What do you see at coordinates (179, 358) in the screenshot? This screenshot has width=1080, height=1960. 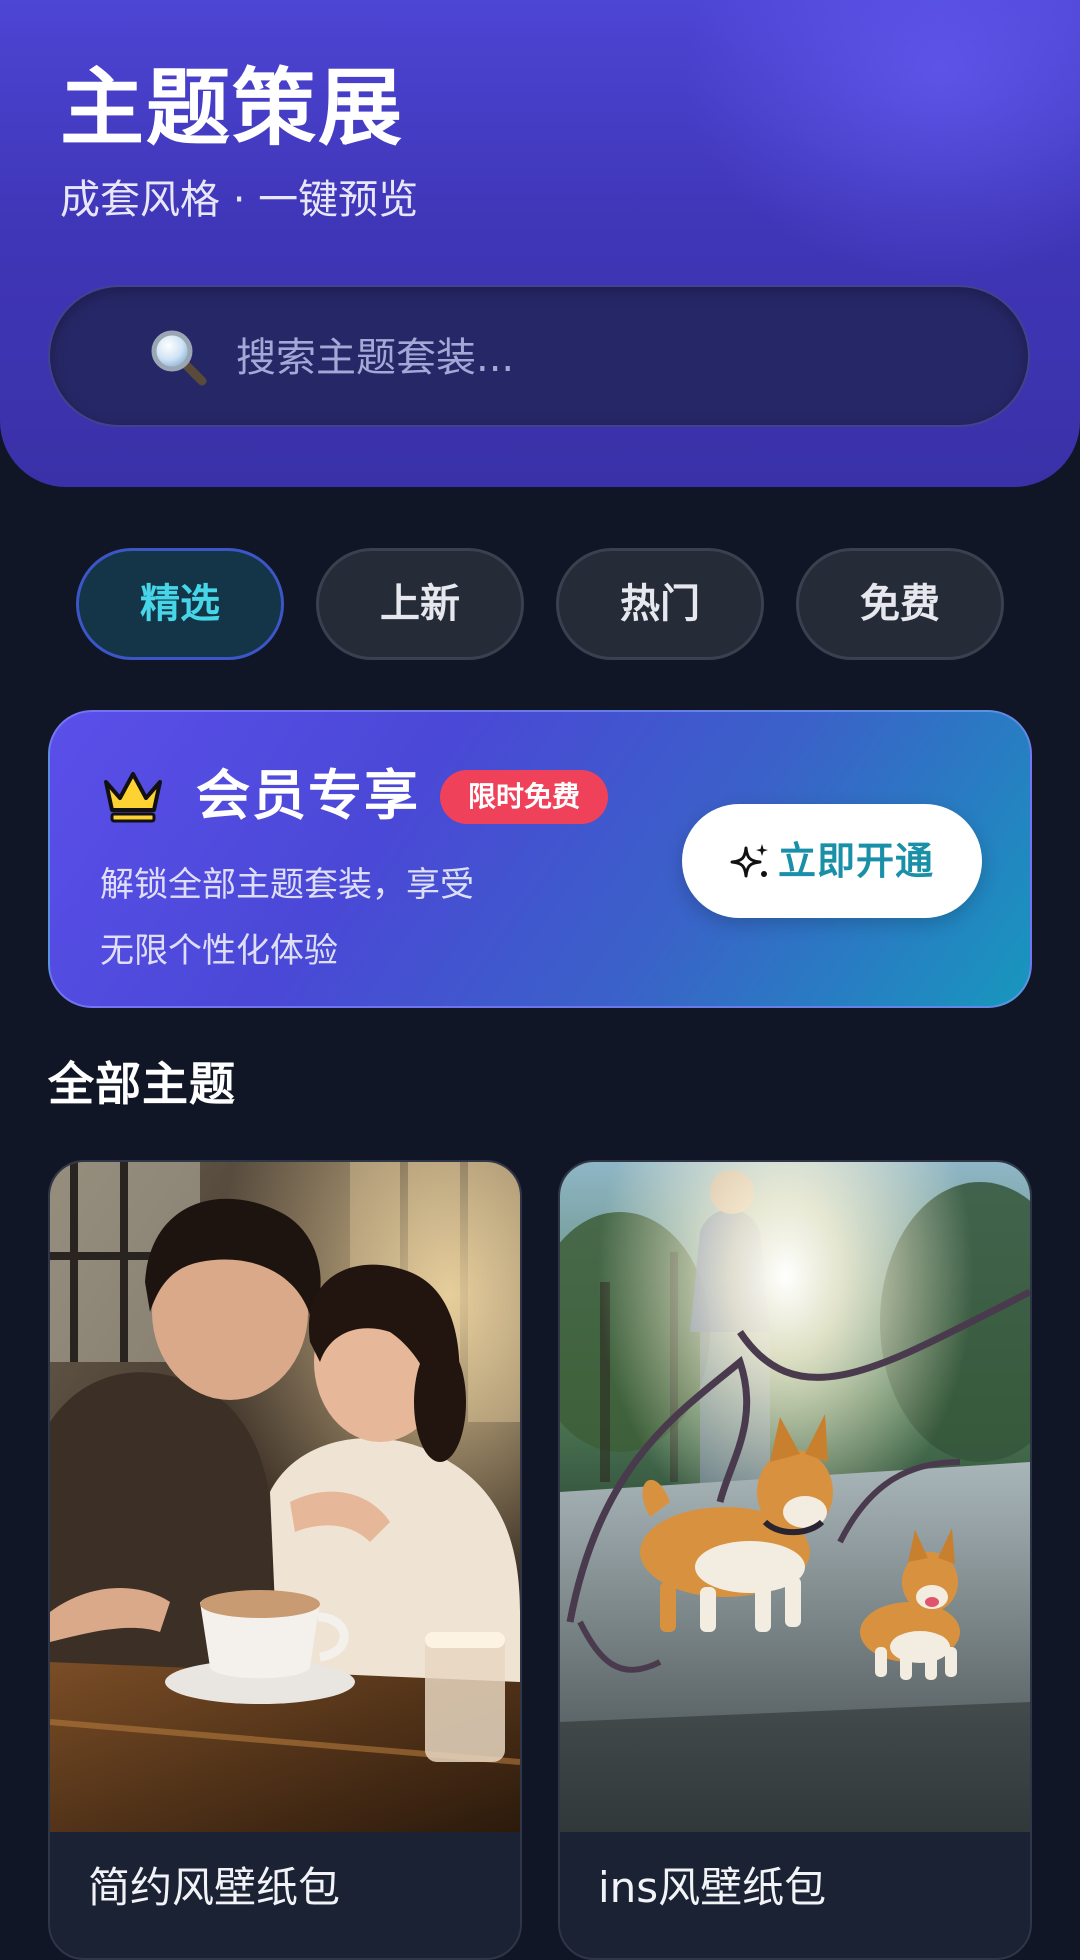 I see `search-icon` at bounding box center [179, 358].